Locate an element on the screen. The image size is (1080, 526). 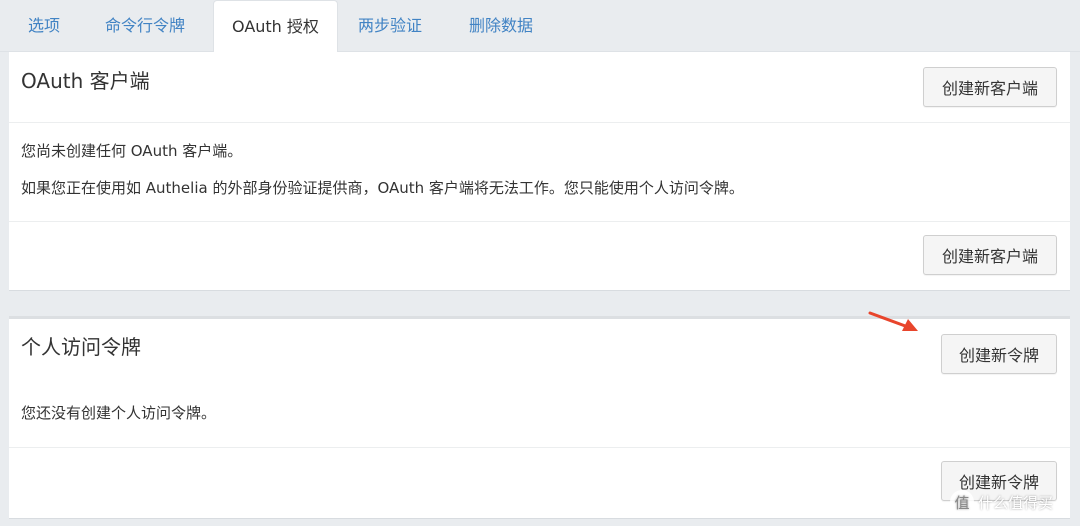
oauth-empty-message: 您尚未创建任何 OAuth 客户端。 is located at coordinates (132, 151).